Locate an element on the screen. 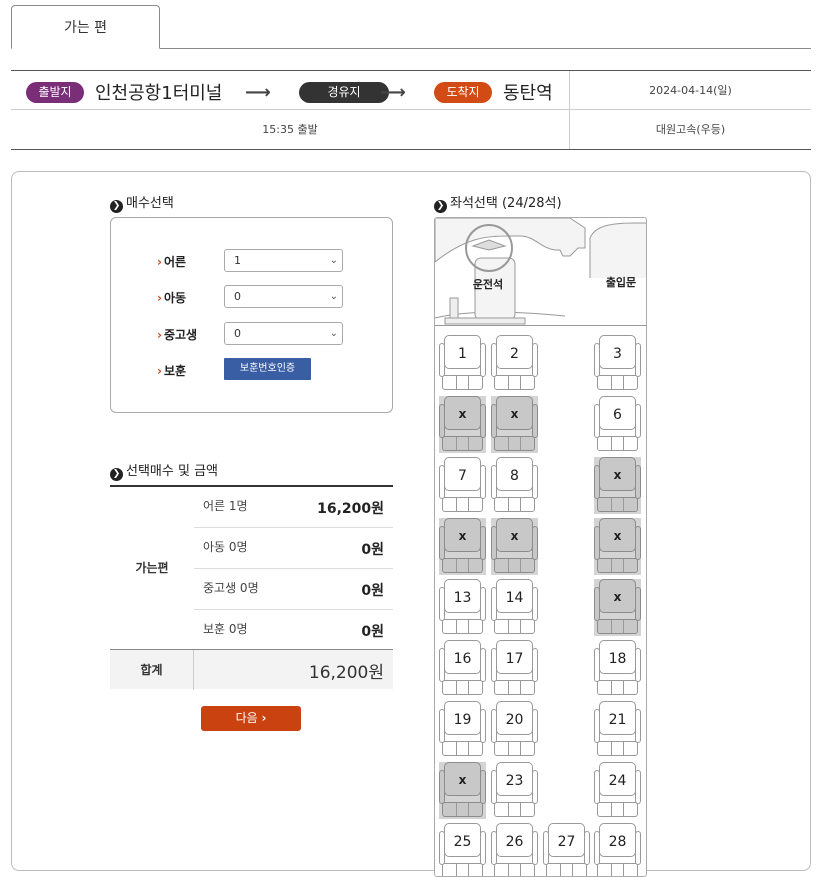 The width and height of the screenshot is (825, 877). total-label: 합계 is located at coordinates (152, 670).